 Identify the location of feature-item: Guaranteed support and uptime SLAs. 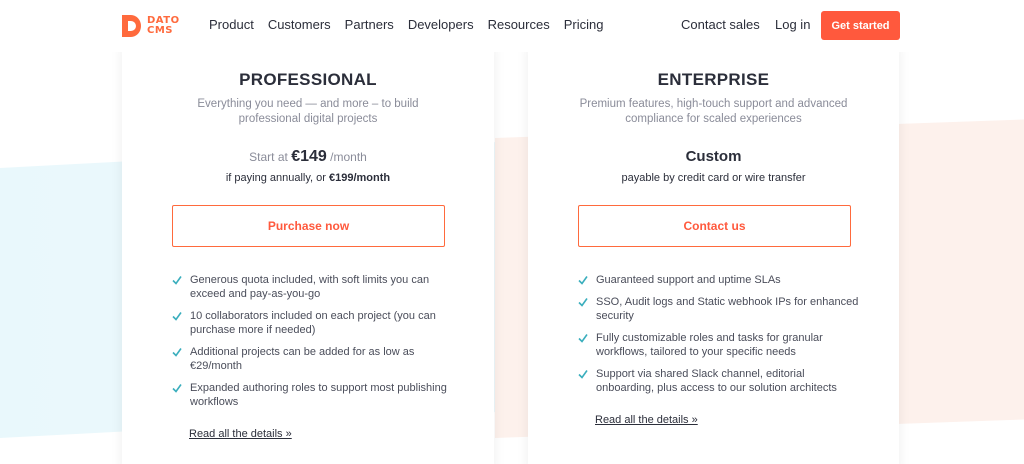
(718, 280).